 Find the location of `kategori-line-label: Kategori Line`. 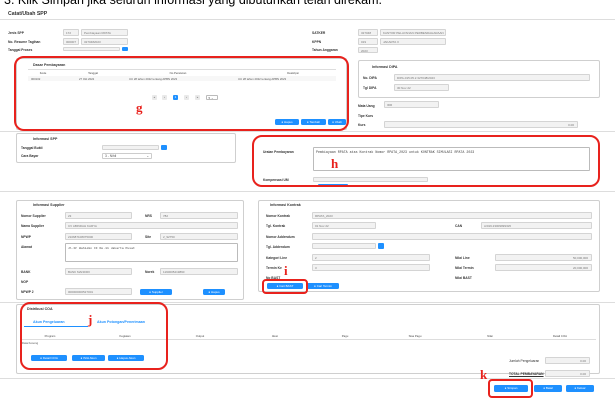

kategori-line-label: Kategori Line is located at coordinates (277, 258).